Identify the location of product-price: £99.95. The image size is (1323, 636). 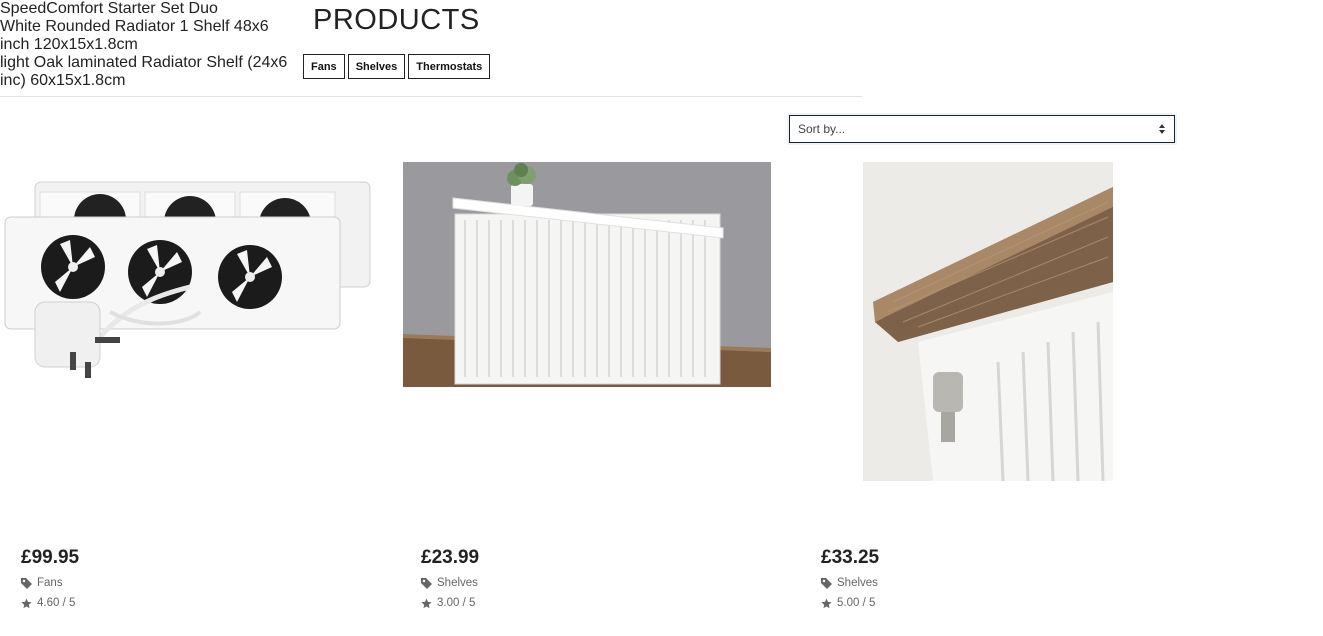
(50, 557).